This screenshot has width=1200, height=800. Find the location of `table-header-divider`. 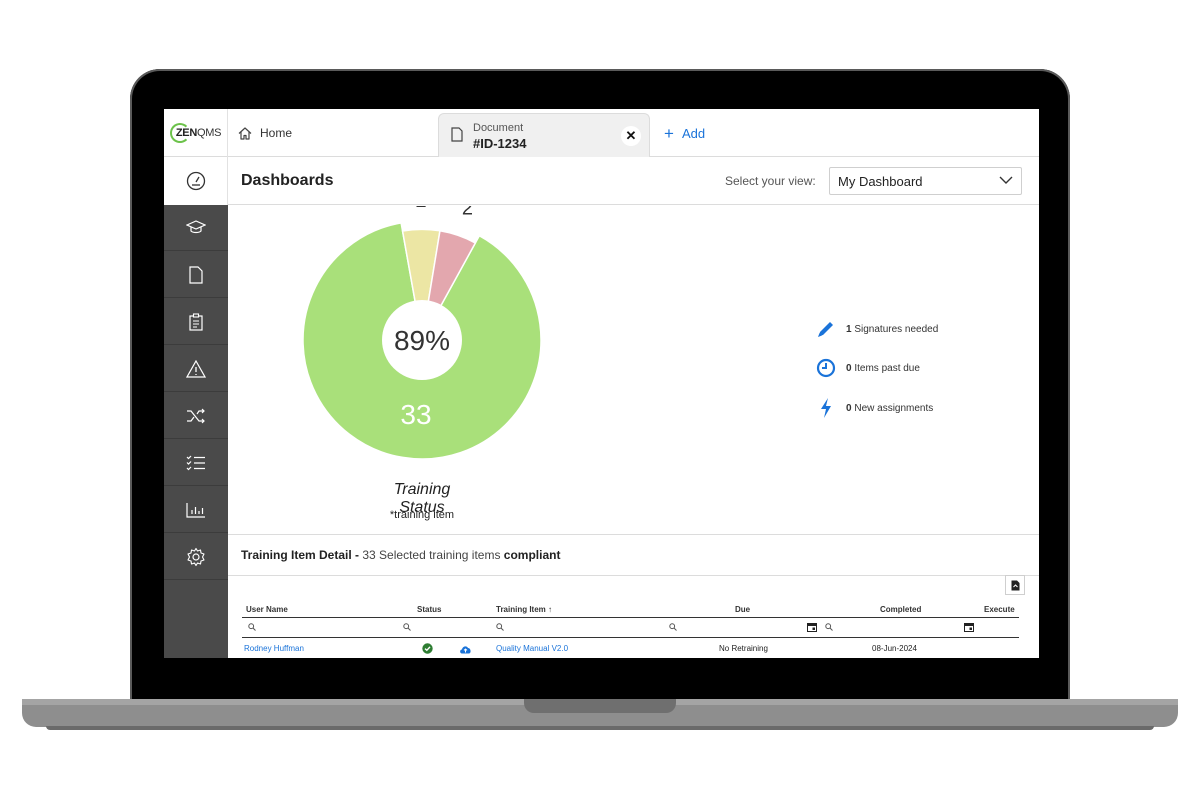

table-header-divider is located at coordinates (630, 617).